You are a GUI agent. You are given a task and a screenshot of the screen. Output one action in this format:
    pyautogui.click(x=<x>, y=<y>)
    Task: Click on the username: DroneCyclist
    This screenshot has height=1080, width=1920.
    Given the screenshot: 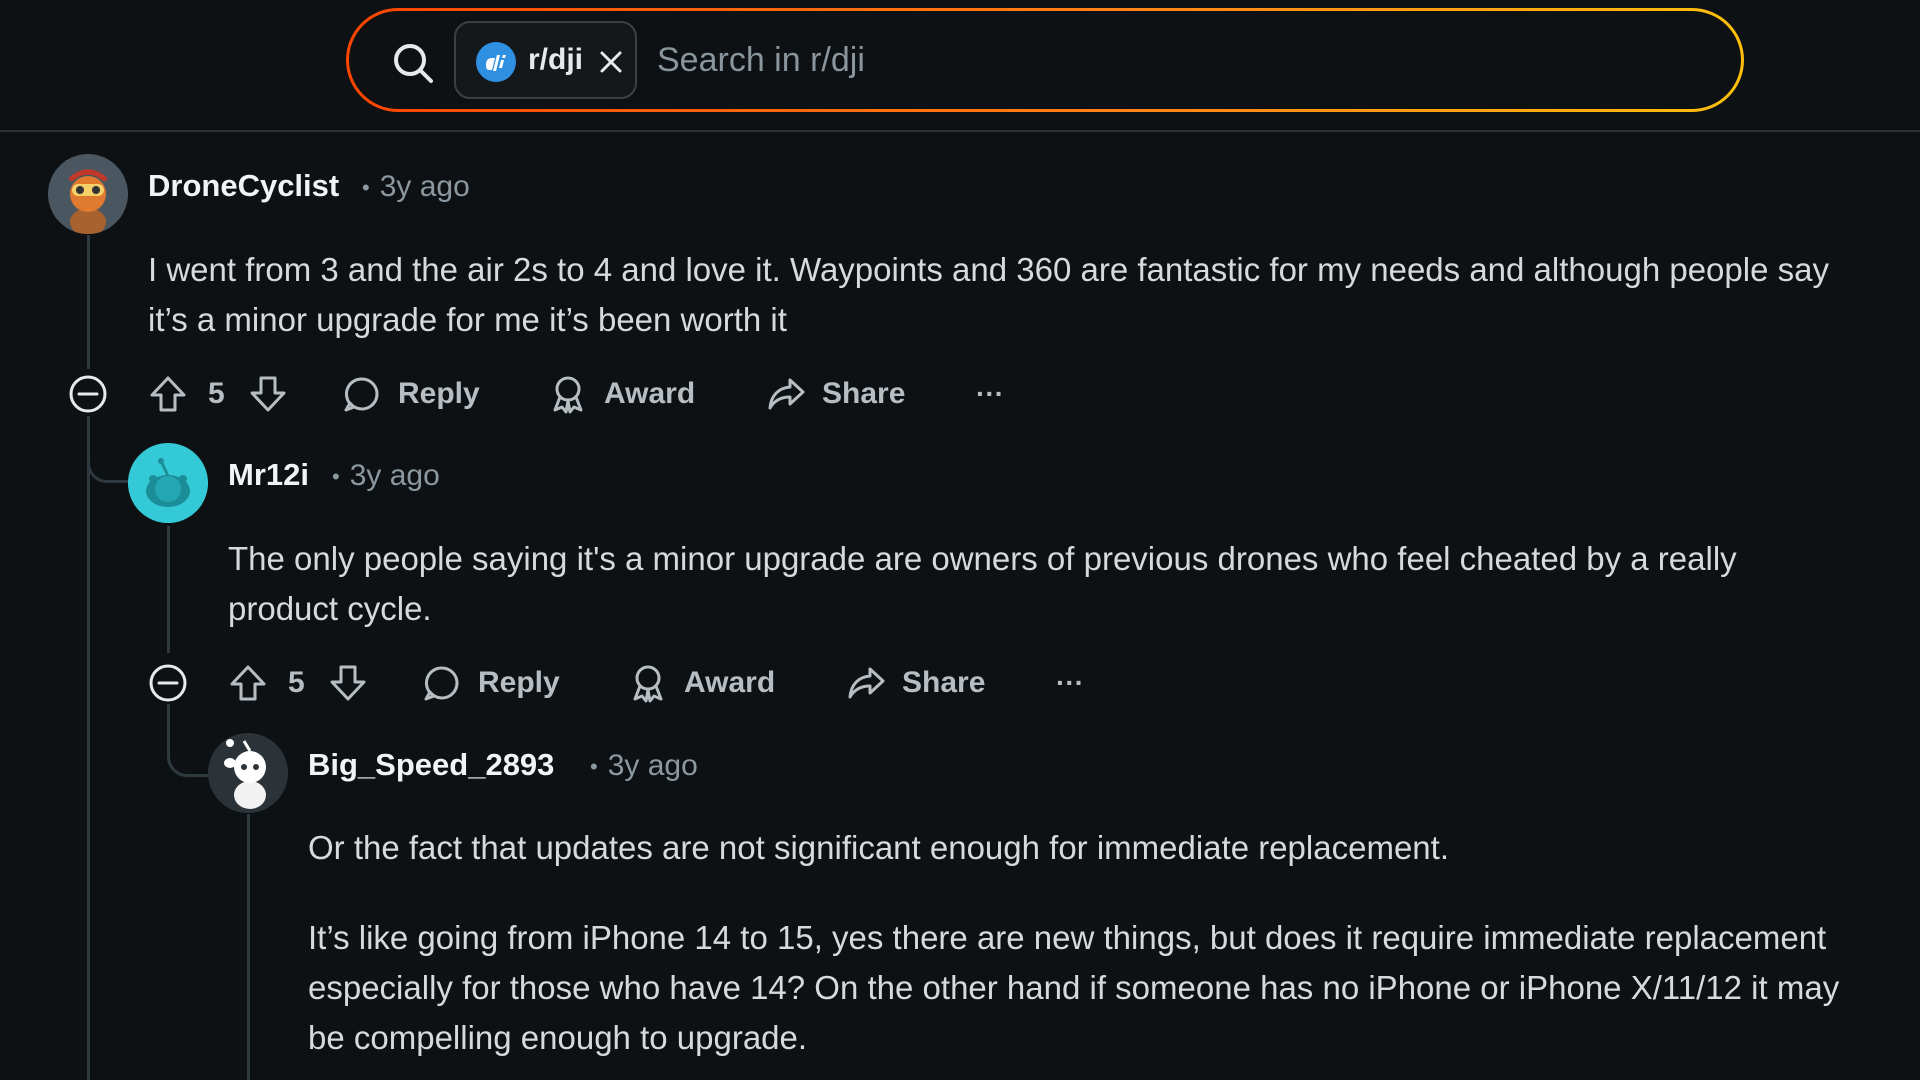 What is the action you would take?
    pyautogui.click(x=243, y=186)
    